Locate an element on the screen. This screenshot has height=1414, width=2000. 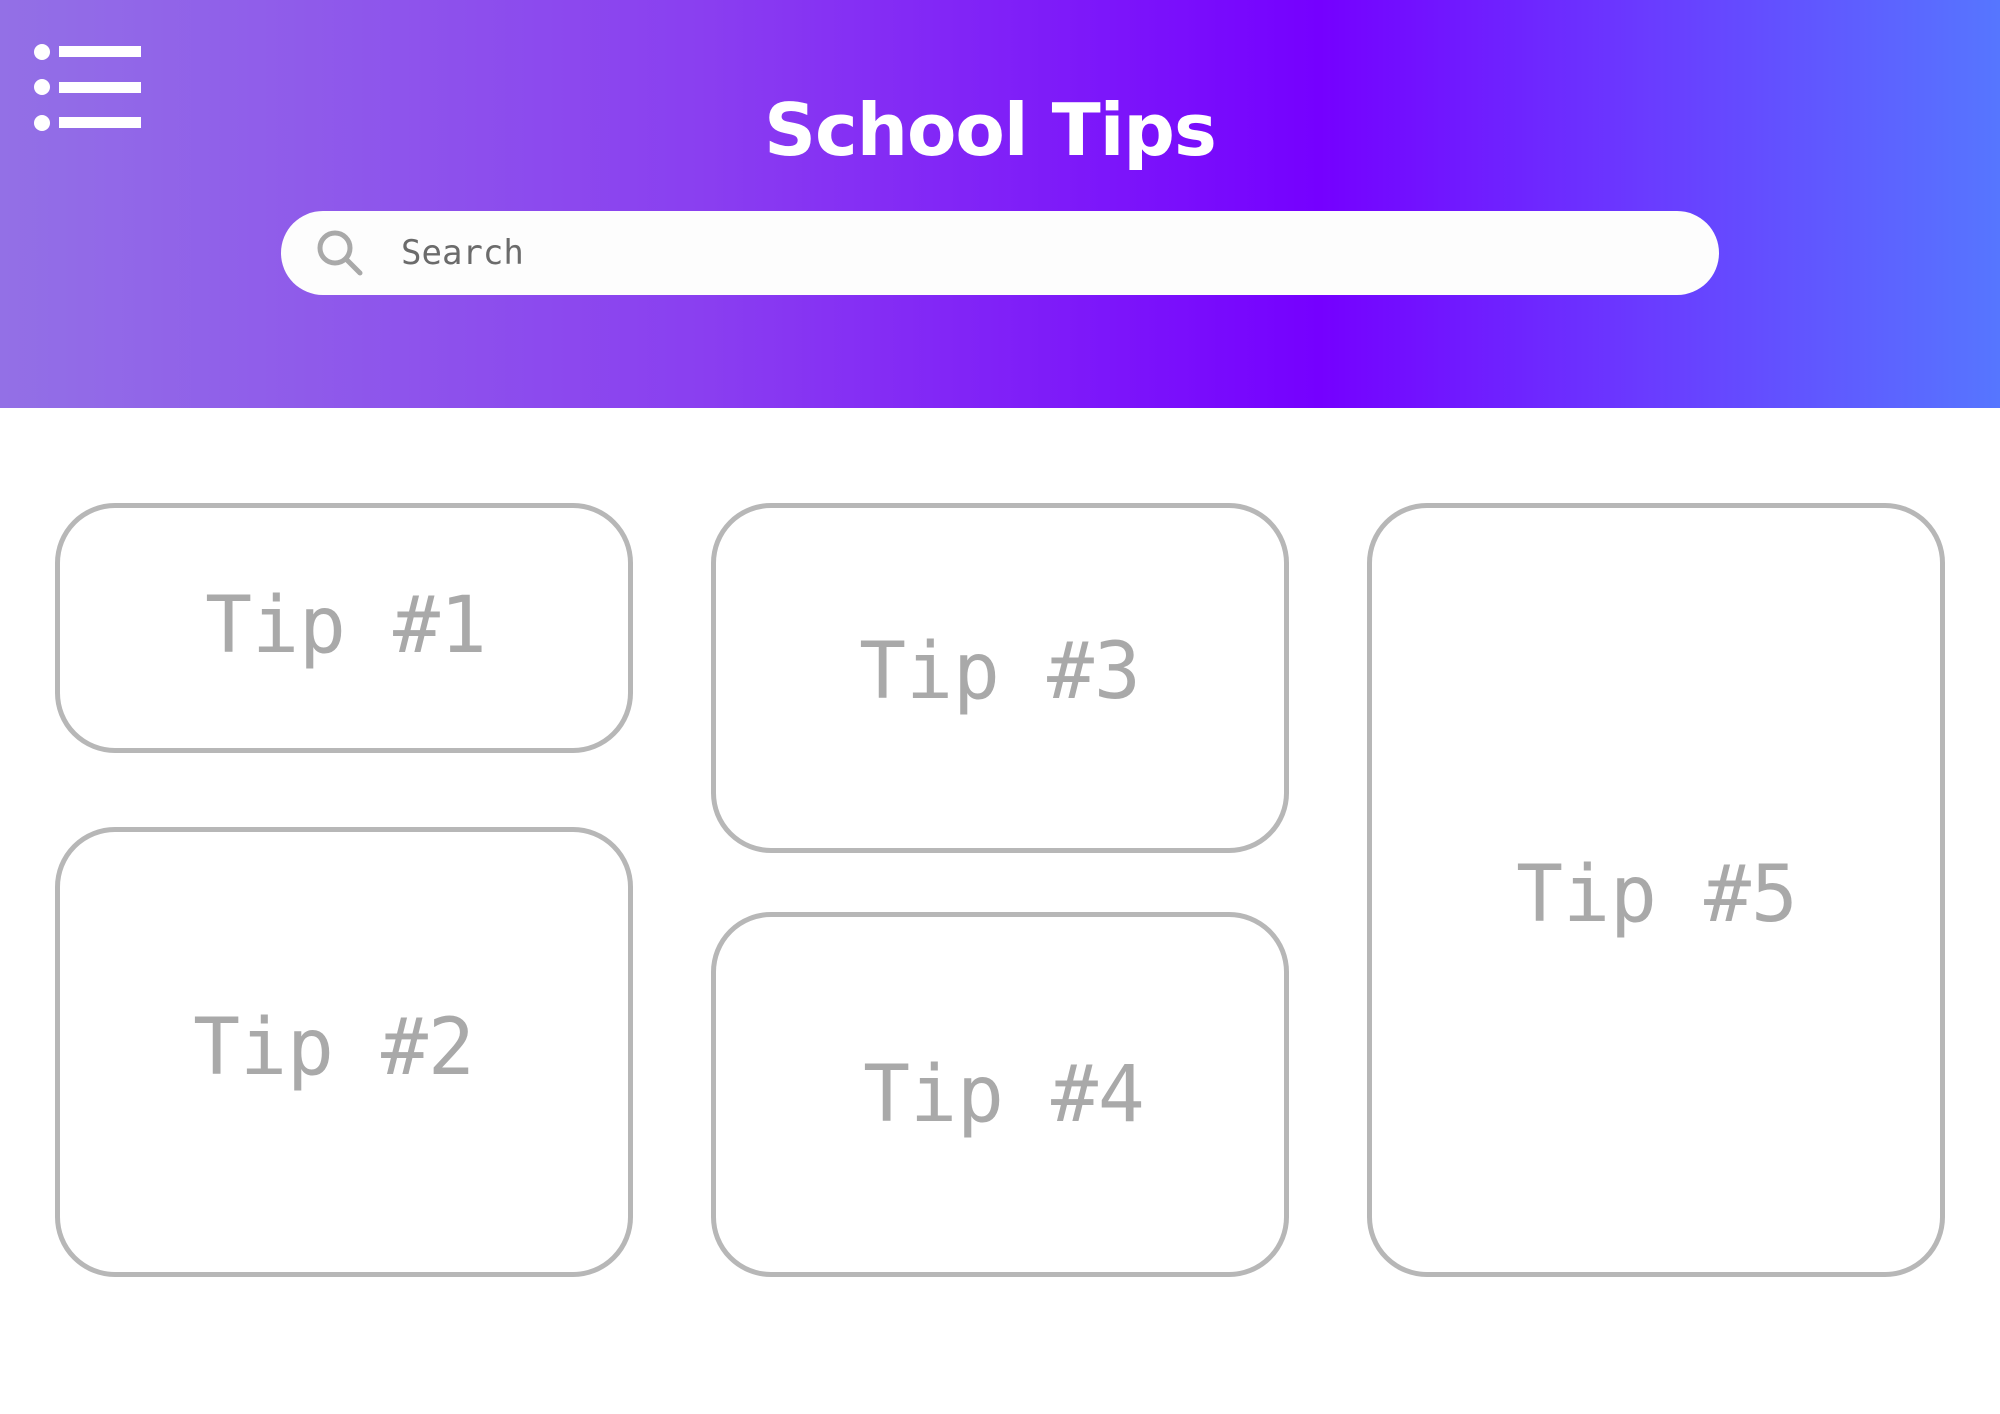
search-icon is located at coordinates (340, 253).